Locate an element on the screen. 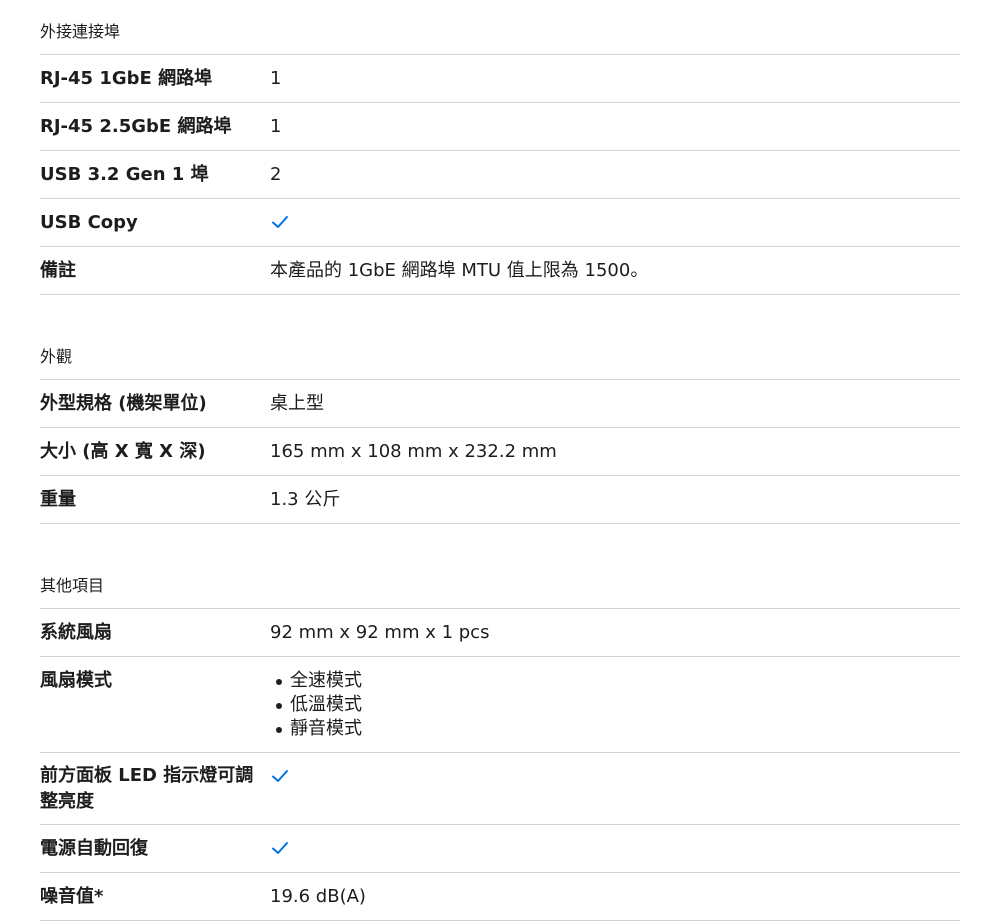 This screenshot has width=1000, height=921. spec-row: RJ-45 2.5GbE 網路埠 1 is located at coordinates (500, 127).